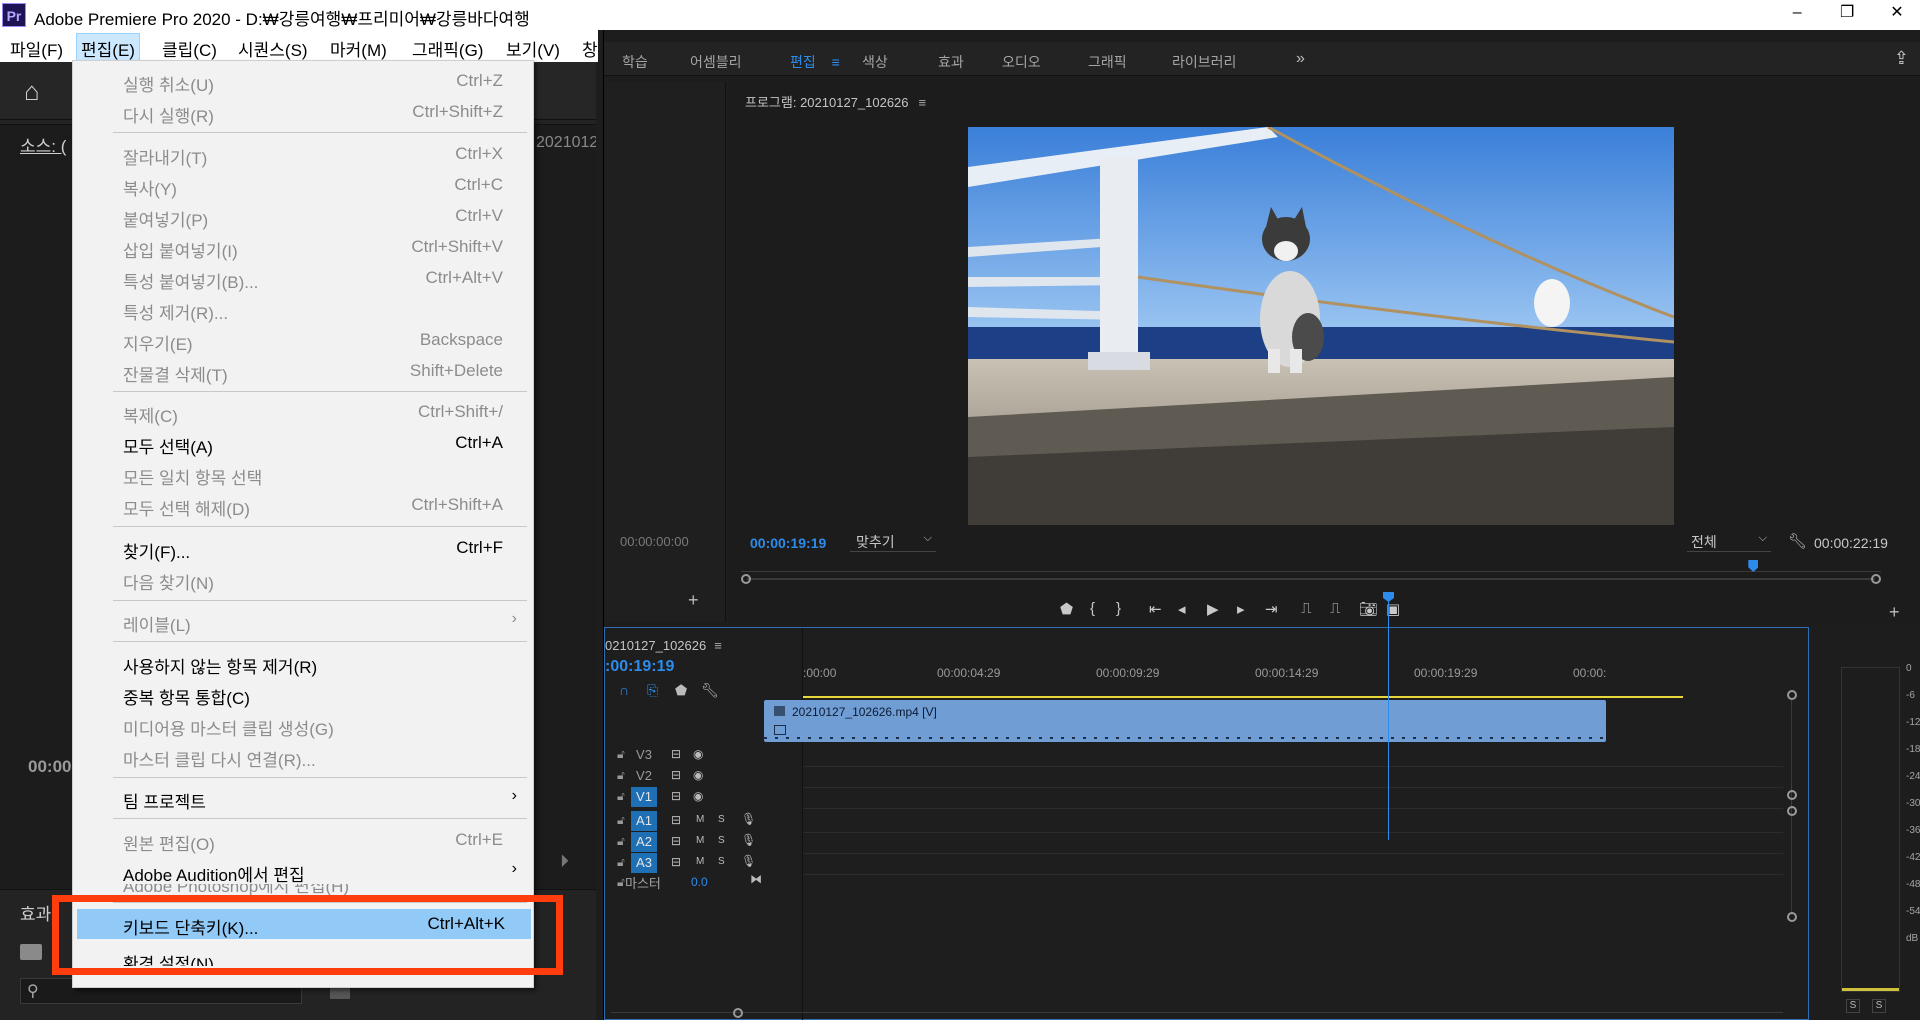  Describe the element at coordinates (1204, 62) in the screenshot. I see `workspace-tab-libraries: 라이브러리` at that location.